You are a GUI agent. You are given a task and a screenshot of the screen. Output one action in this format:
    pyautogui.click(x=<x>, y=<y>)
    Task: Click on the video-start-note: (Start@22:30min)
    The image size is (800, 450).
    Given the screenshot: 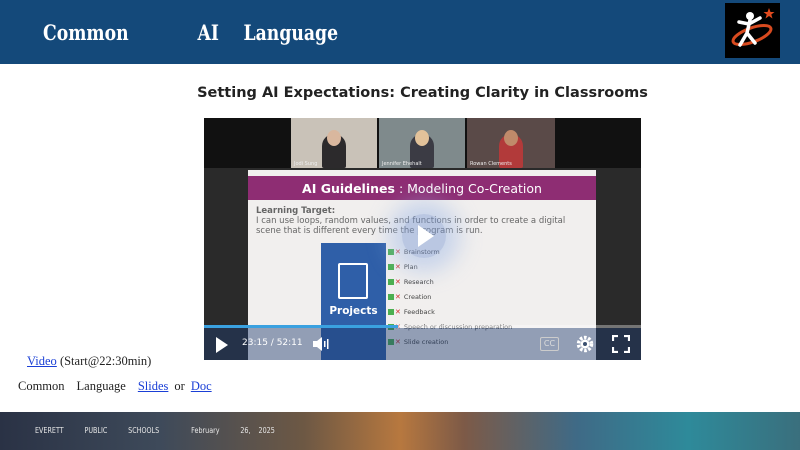 What is the action you would take?
    pyautogui.click(x=105, y=361)
    